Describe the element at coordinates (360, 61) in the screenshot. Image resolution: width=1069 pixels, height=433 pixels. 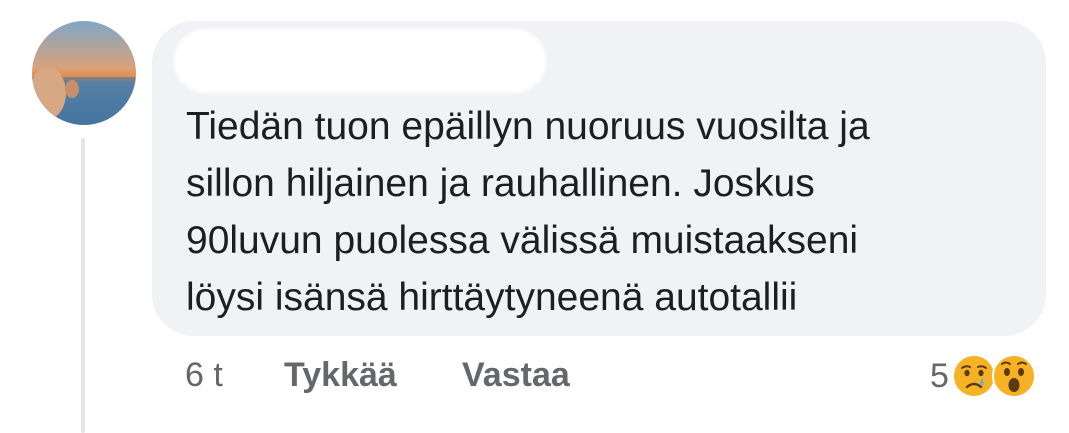
I see `redacted-author-name` at that location.